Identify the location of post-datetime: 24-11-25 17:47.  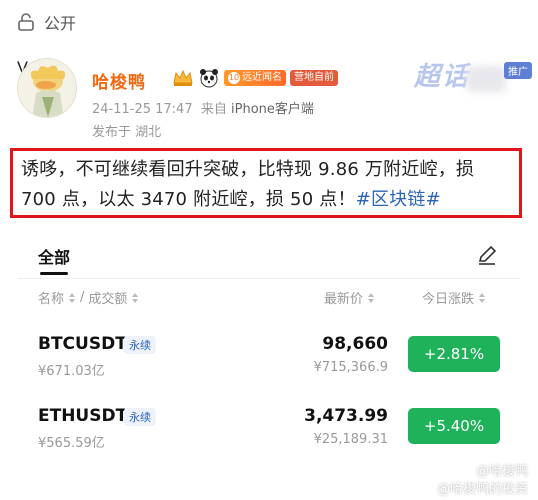
(142, 109).